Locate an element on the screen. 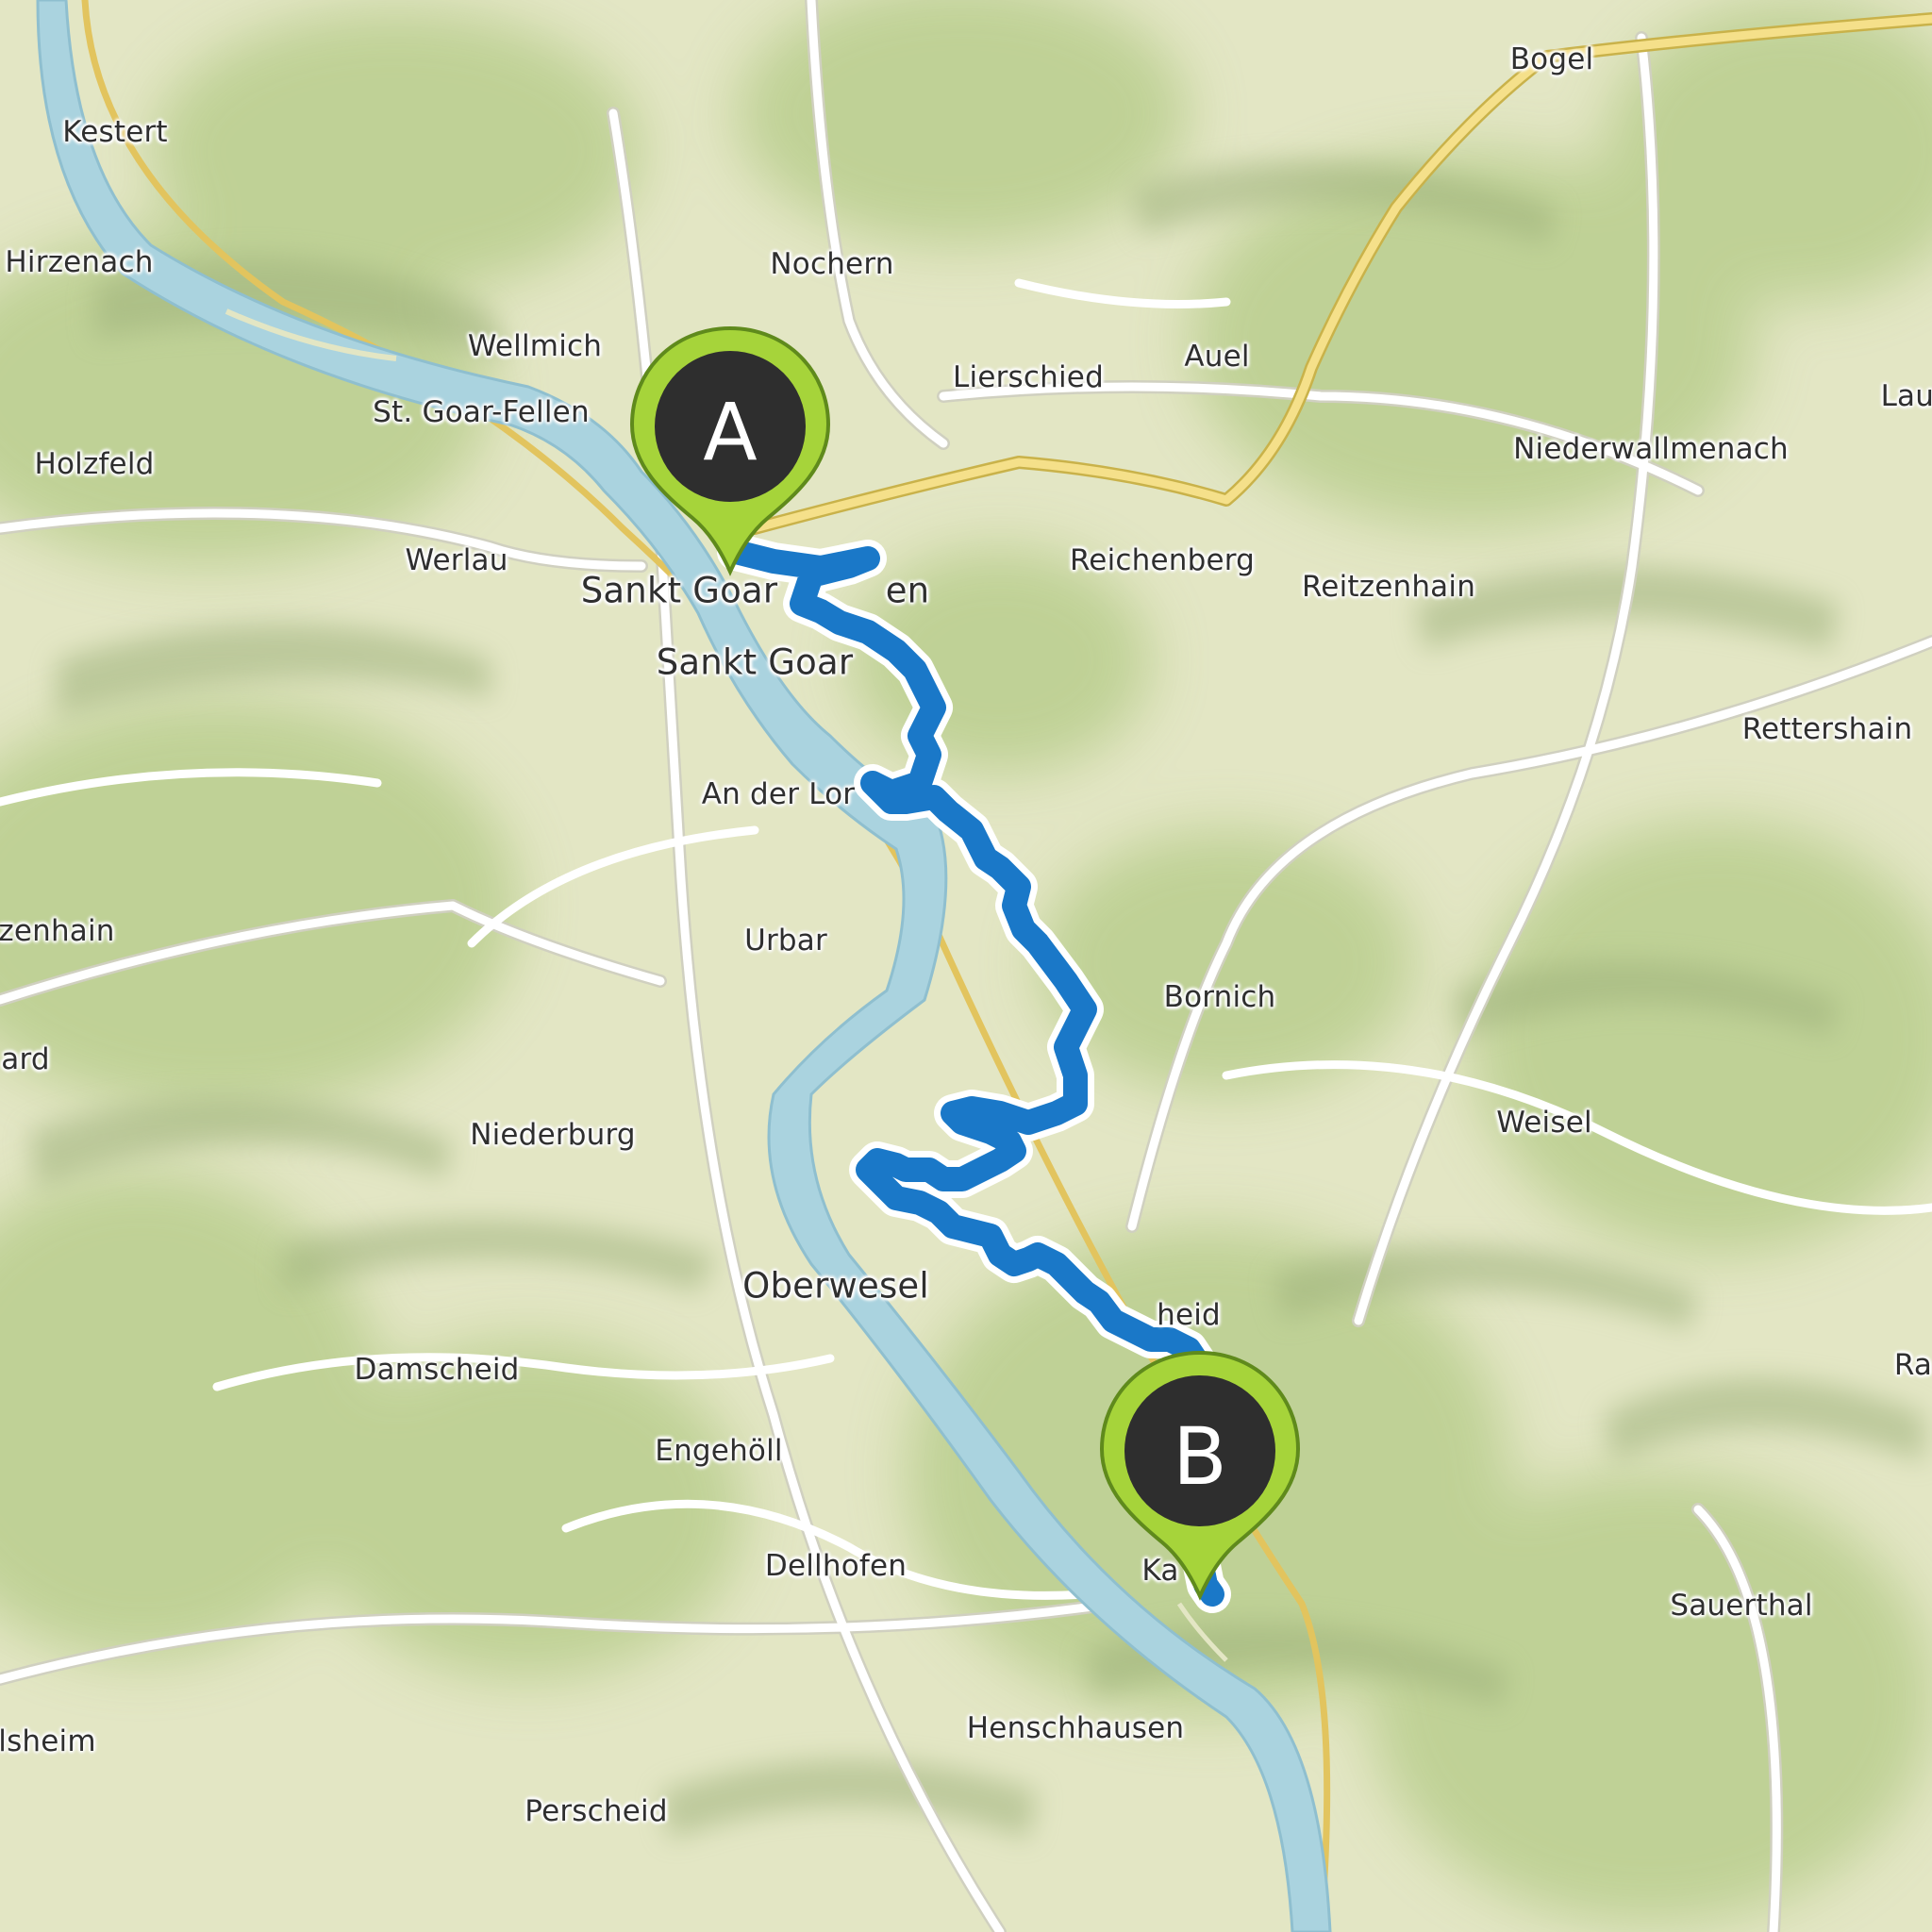 The height and width of the screenshot is (1932, 1932). place-label-hirzenach: Hirzenach is located at coordinates (79, 262).